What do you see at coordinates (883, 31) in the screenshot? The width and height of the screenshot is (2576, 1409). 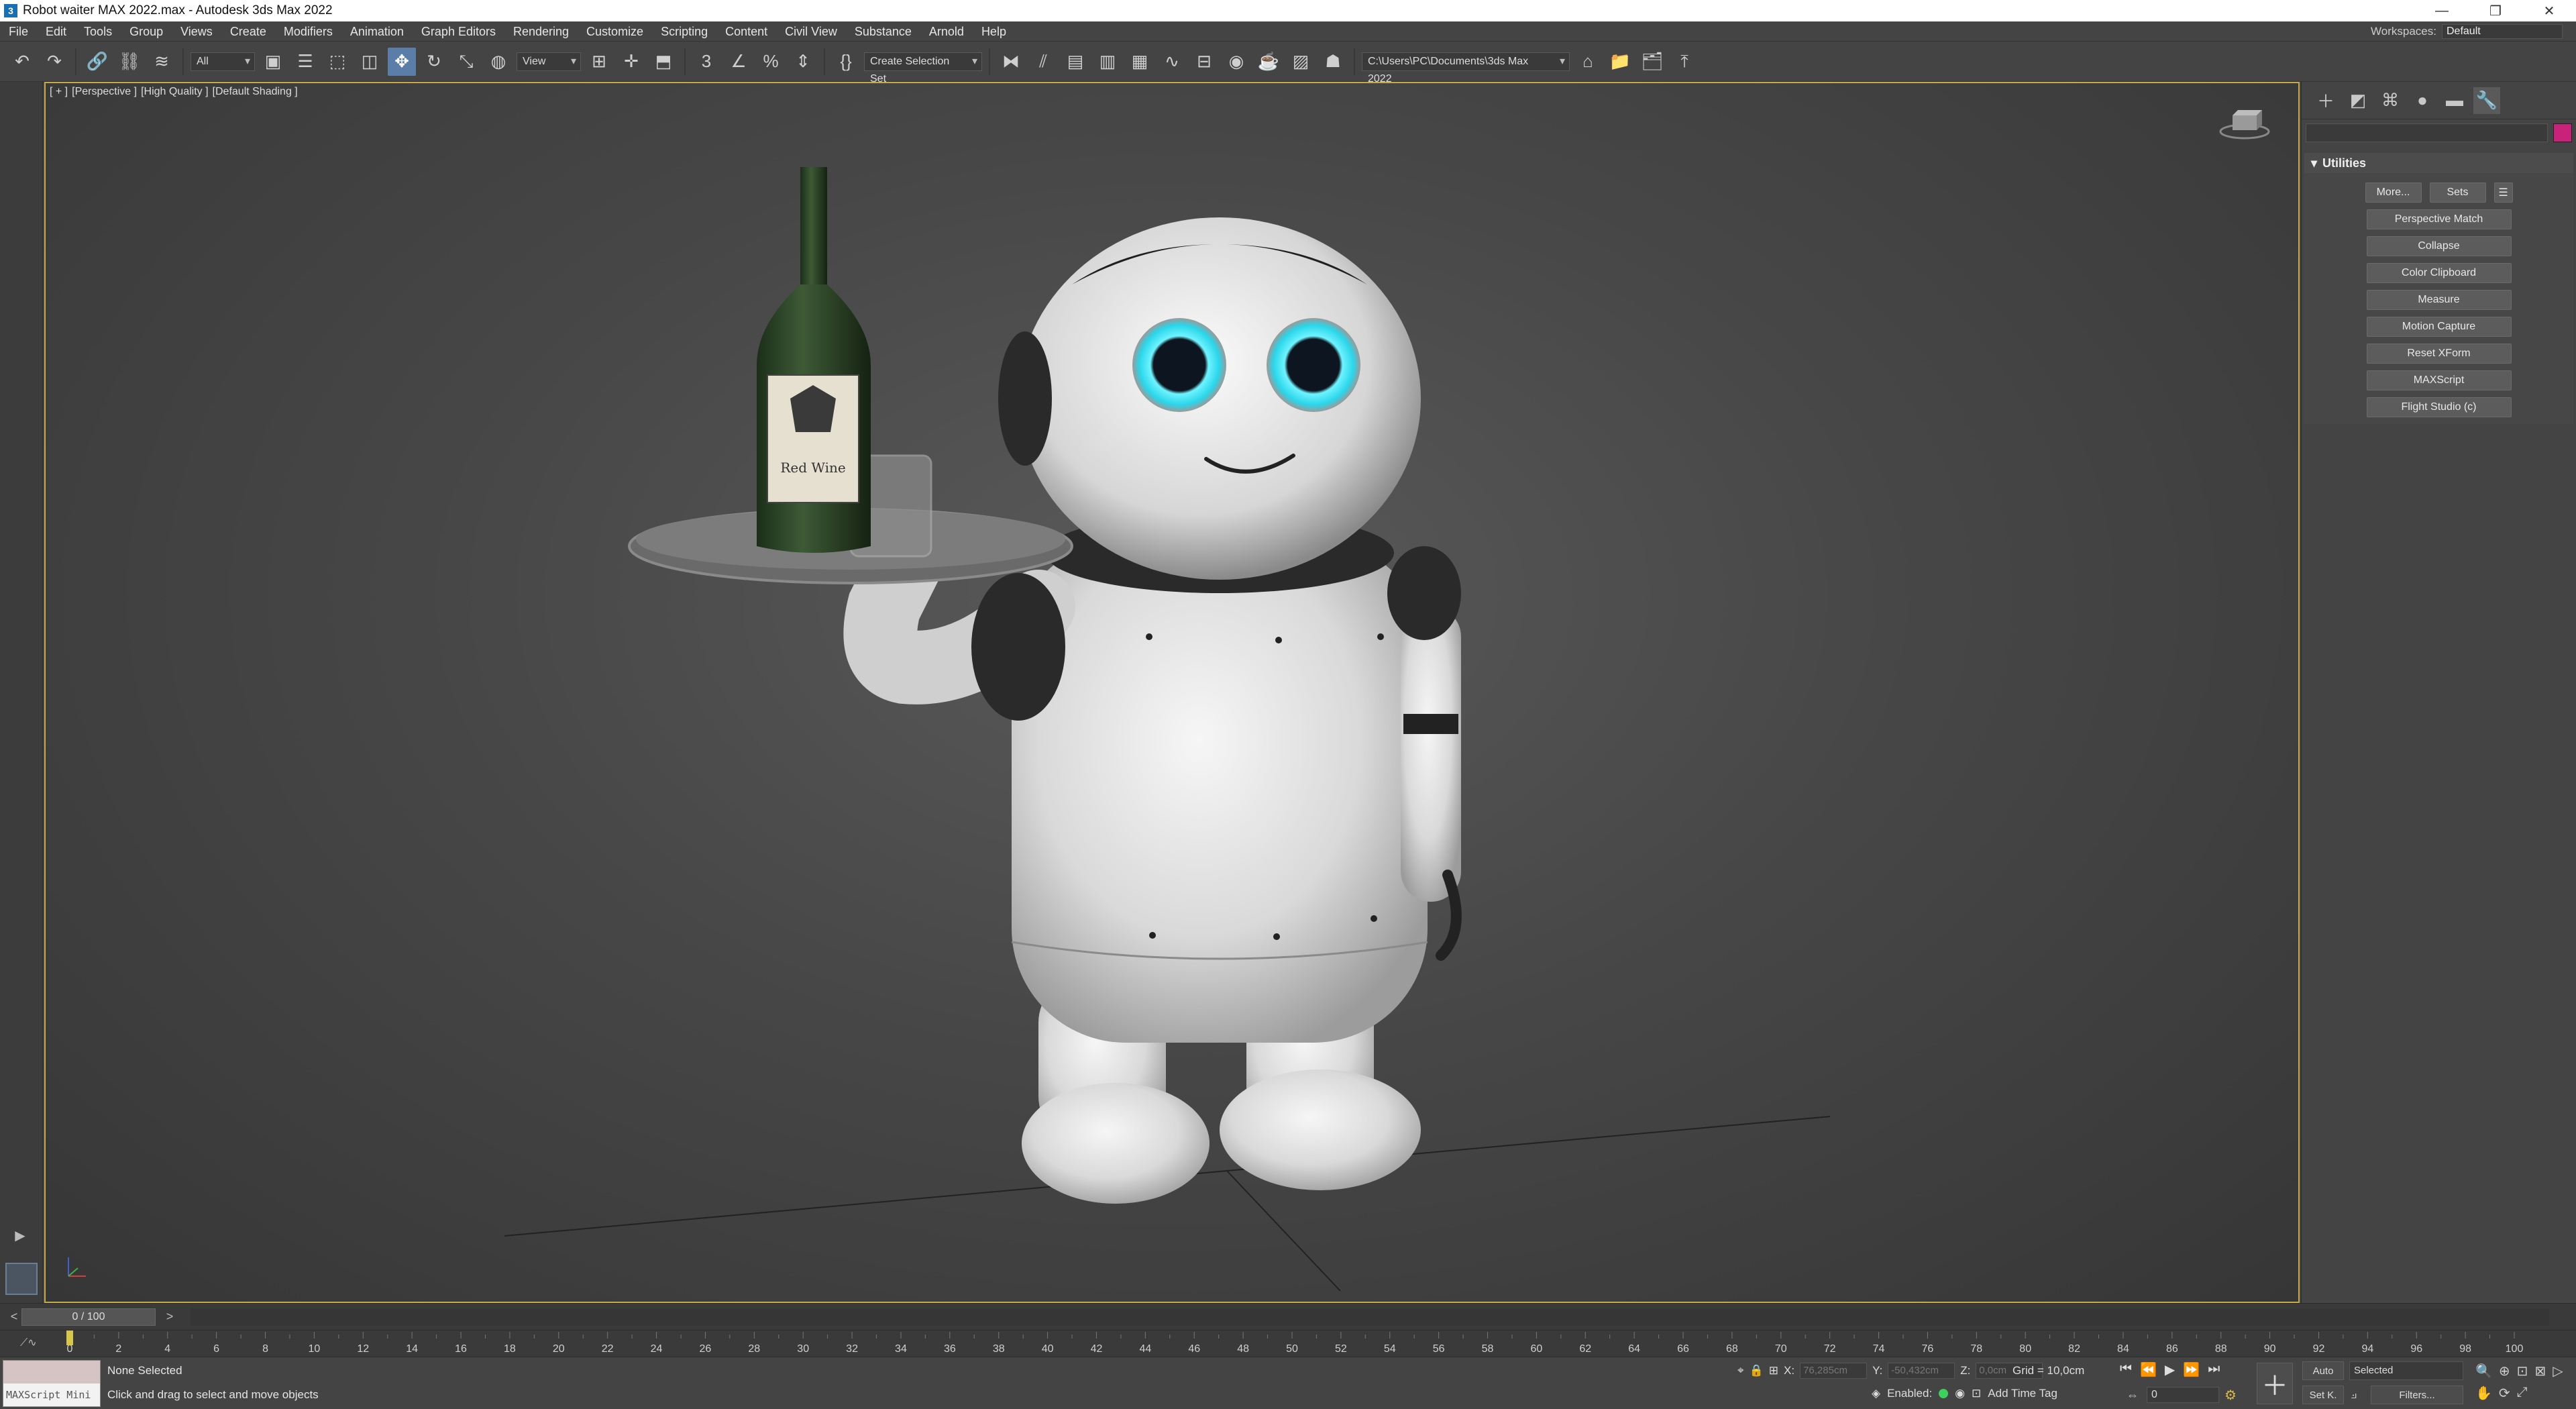 I see `menu-substance: Substance` at bounding box center [883, 31].